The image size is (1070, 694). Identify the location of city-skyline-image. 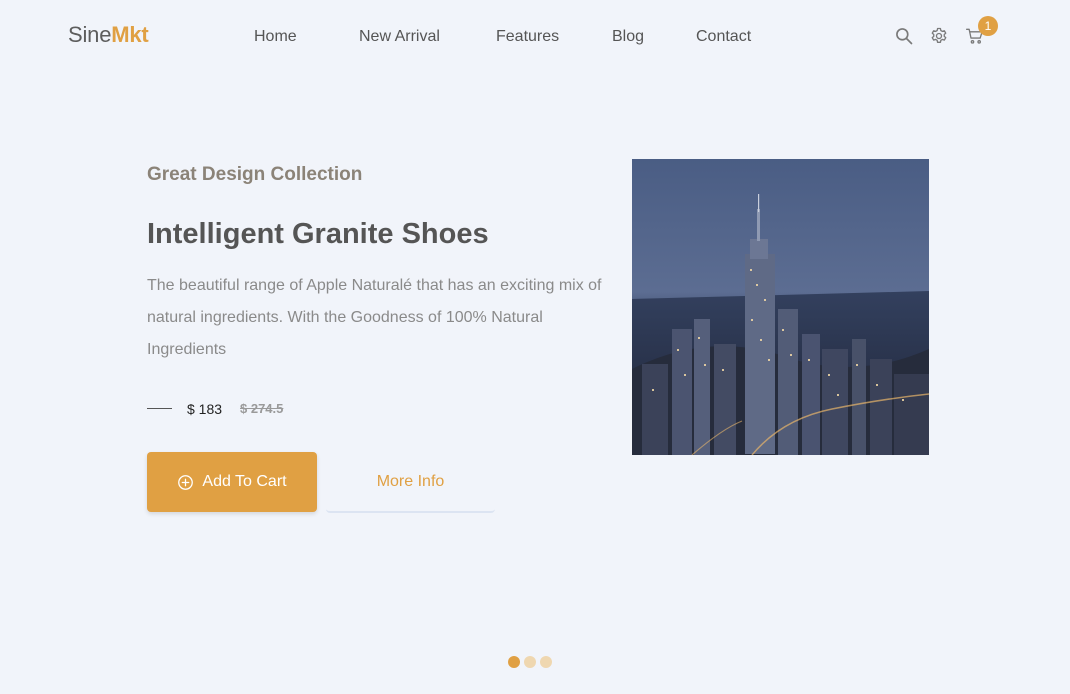
(780, 307).